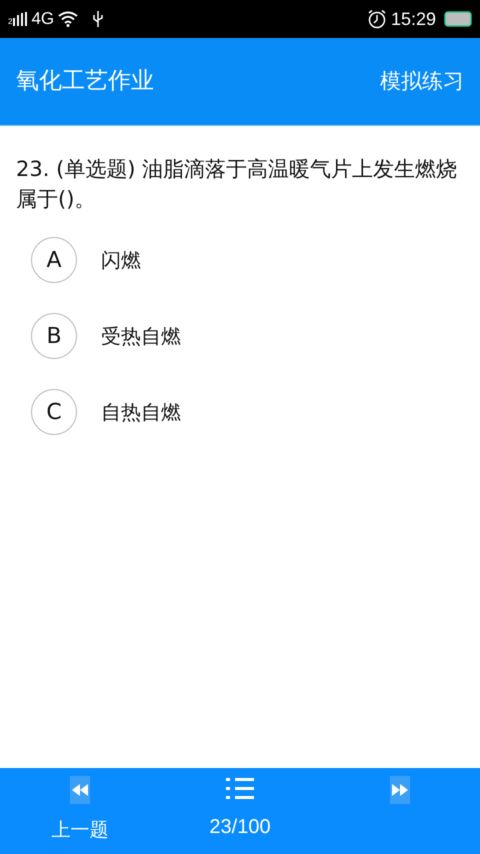 This screenshot has width=480, height=854. I want to click on answer-option: C 自热自燃, so click(240, 412).